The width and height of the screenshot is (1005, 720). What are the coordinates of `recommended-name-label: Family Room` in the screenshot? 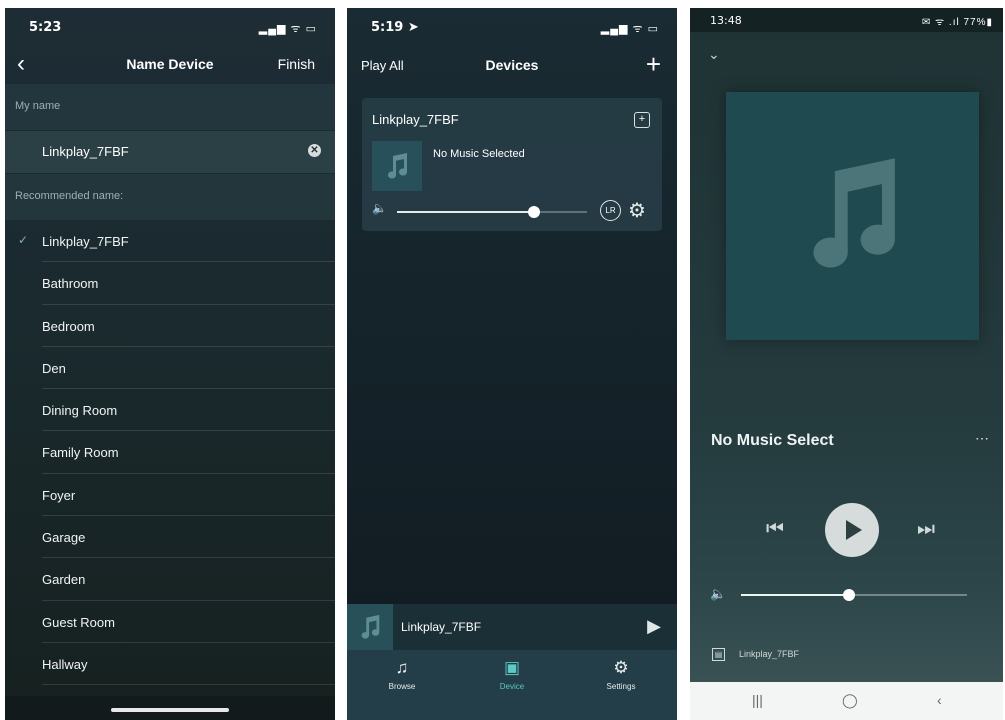 It's located at (80, 453).